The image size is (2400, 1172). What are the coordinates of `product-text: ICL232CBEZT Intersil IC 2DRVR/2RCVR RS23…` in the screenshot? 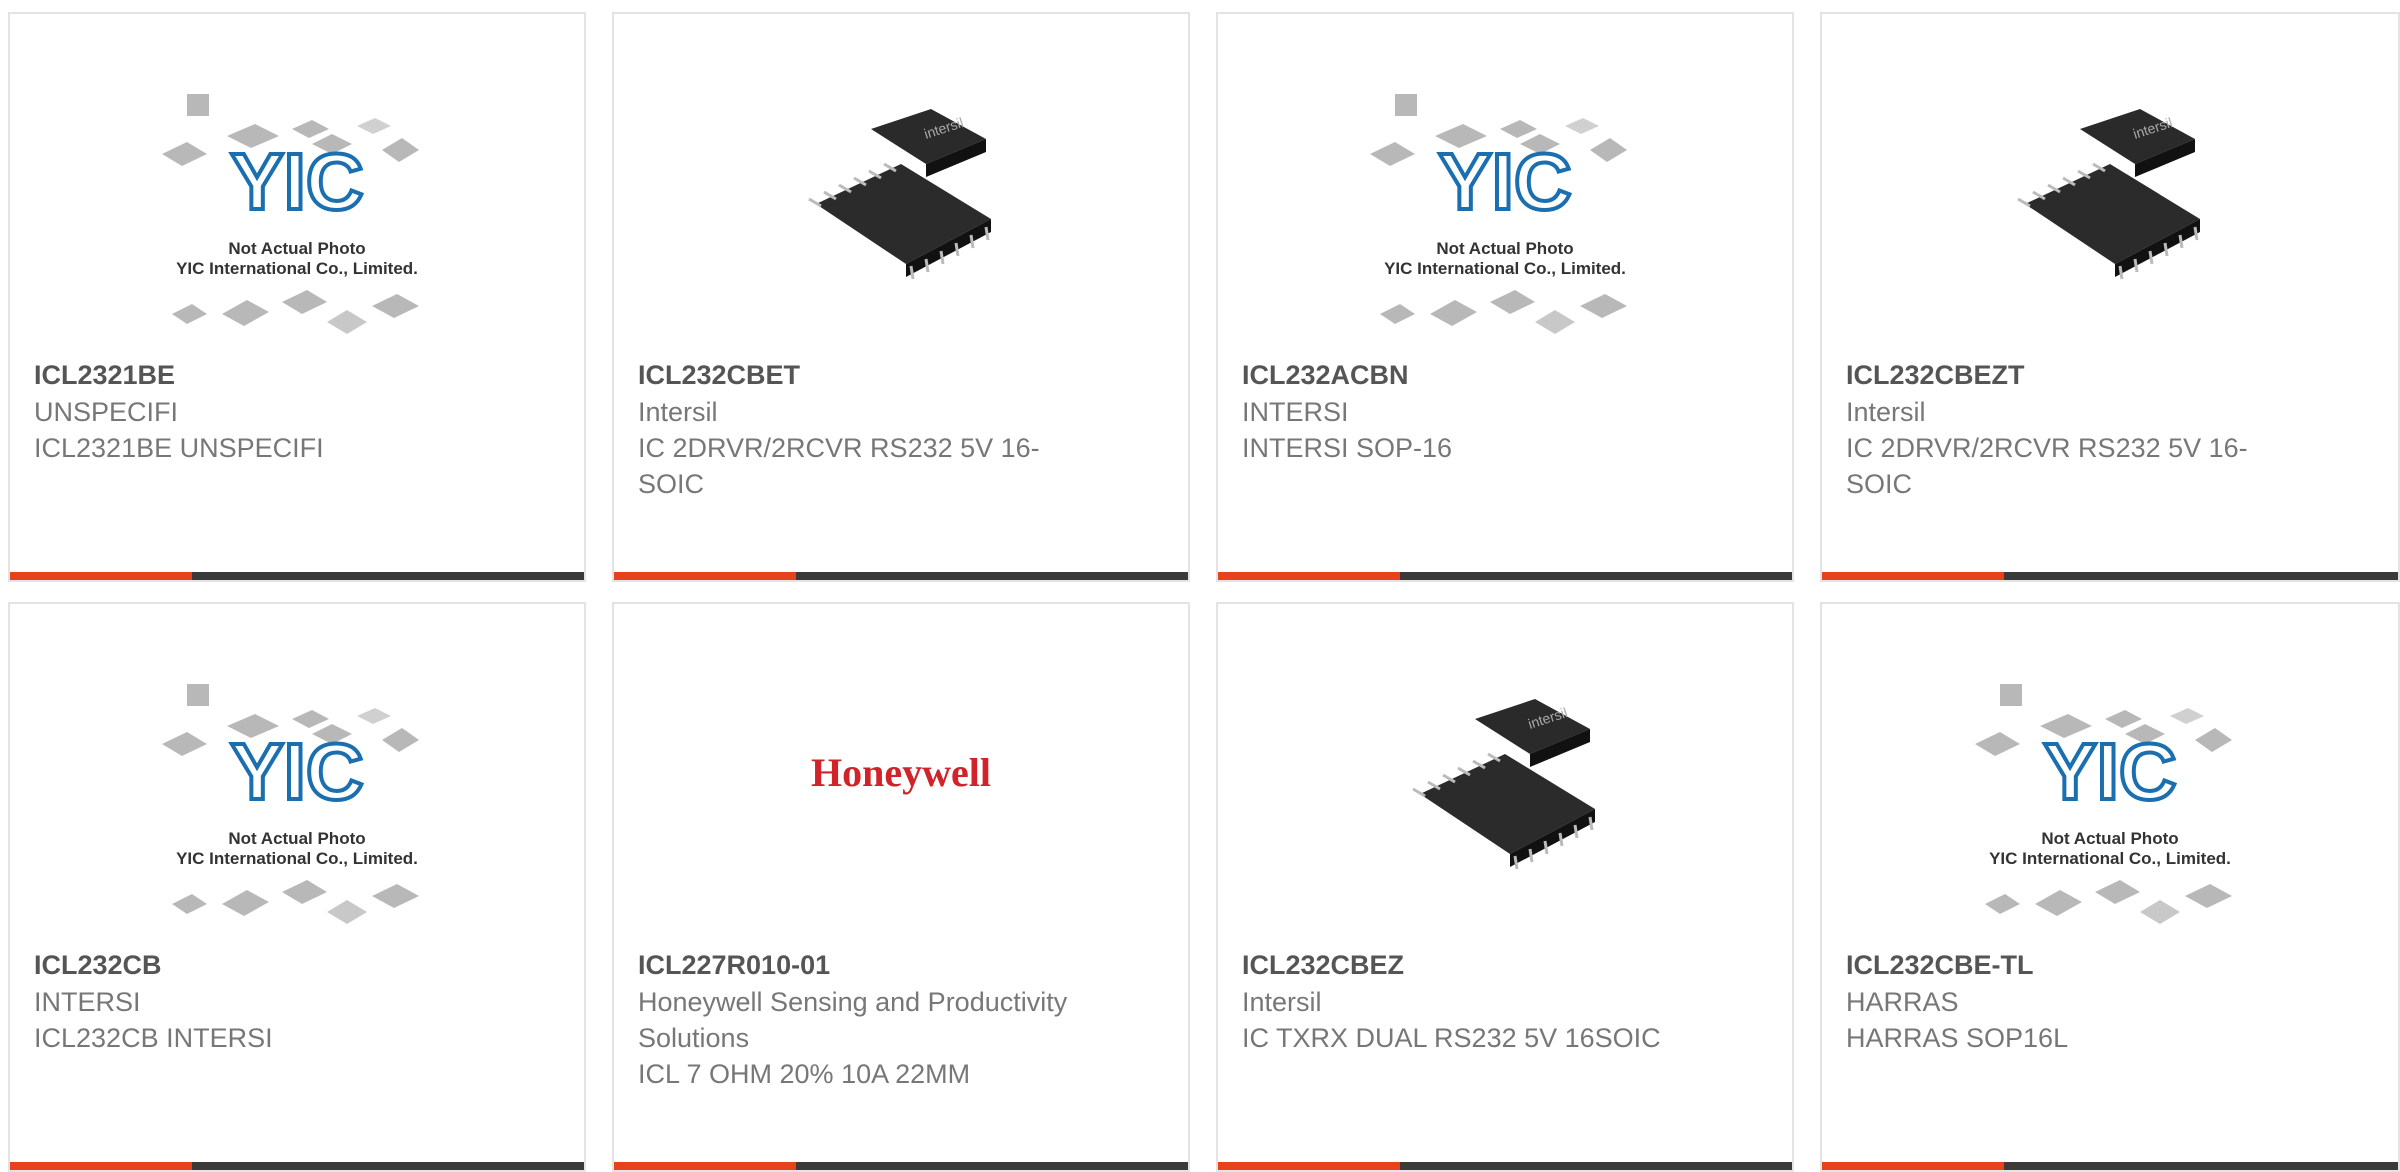 It's located at (2061, 429).